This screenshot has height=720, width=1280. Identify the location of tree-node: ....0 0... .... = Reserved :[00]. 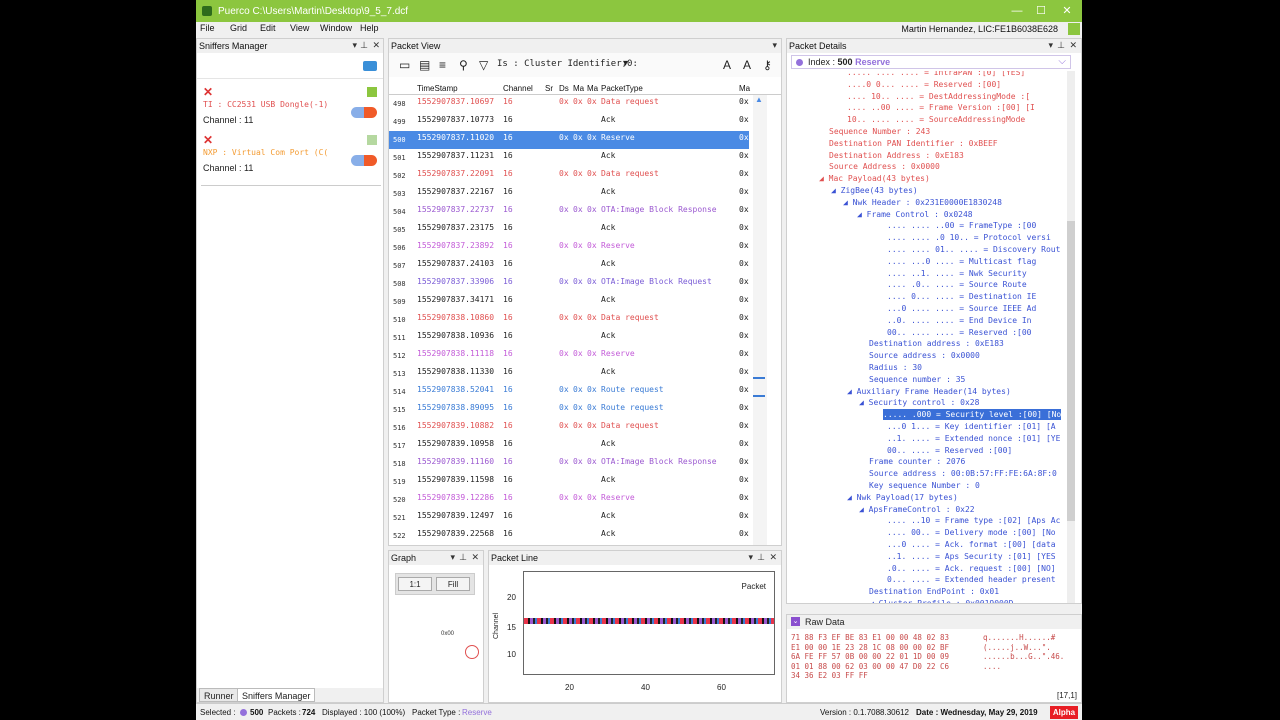
(924, 84).